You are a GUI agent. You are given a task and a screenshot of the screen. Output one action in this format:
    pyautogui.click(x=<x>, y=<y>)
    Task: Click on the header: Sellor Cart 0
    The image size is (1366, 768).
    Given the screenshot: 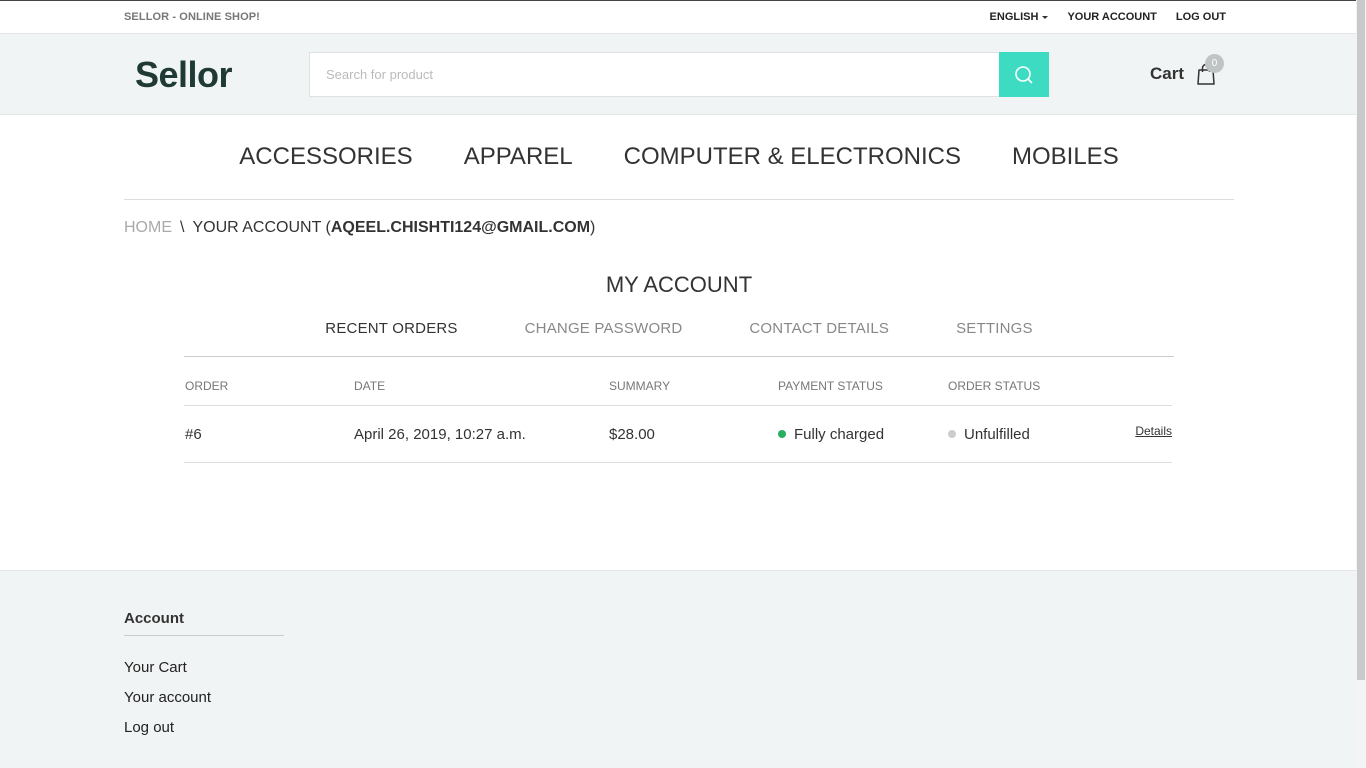 What is the action you would take?
    pyautogui.click(x=678, y=74)
    